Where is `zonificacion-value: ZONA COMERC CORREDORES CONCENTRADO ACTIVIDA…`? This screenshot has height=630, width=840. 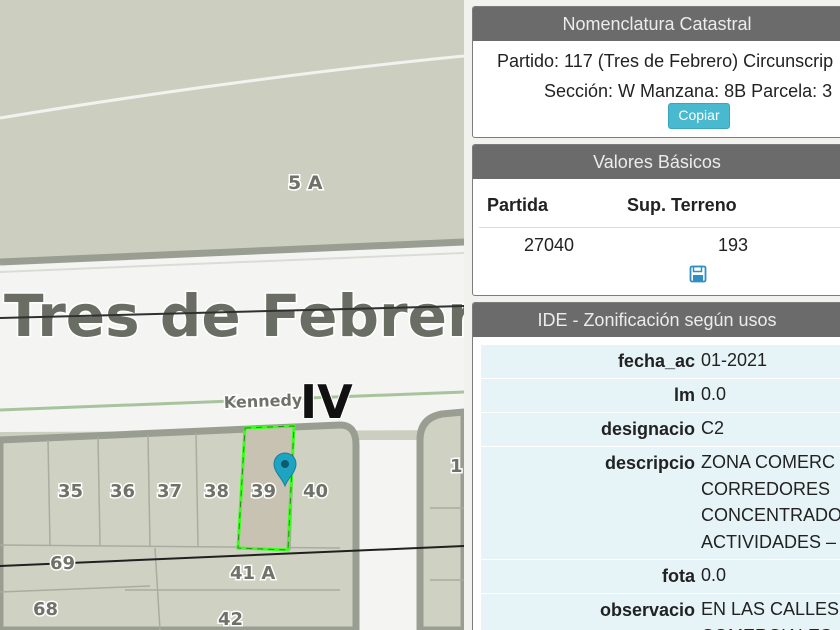 zonificacion-value: ZONA COMERC CORREDORES CONCENTRADO ACTIVIDA… is located at coordinates (770, 502).